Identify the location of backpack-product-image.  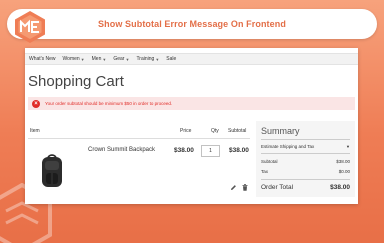
(52, 171).